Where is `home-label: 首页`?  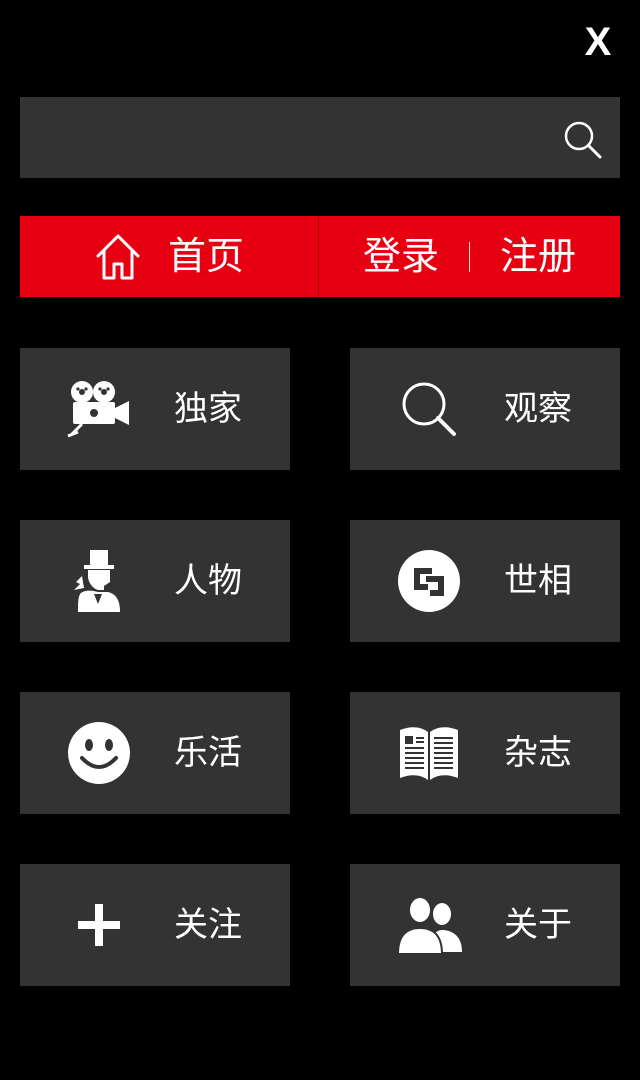
home-label: 首页 is located at coordinates (205, 256).